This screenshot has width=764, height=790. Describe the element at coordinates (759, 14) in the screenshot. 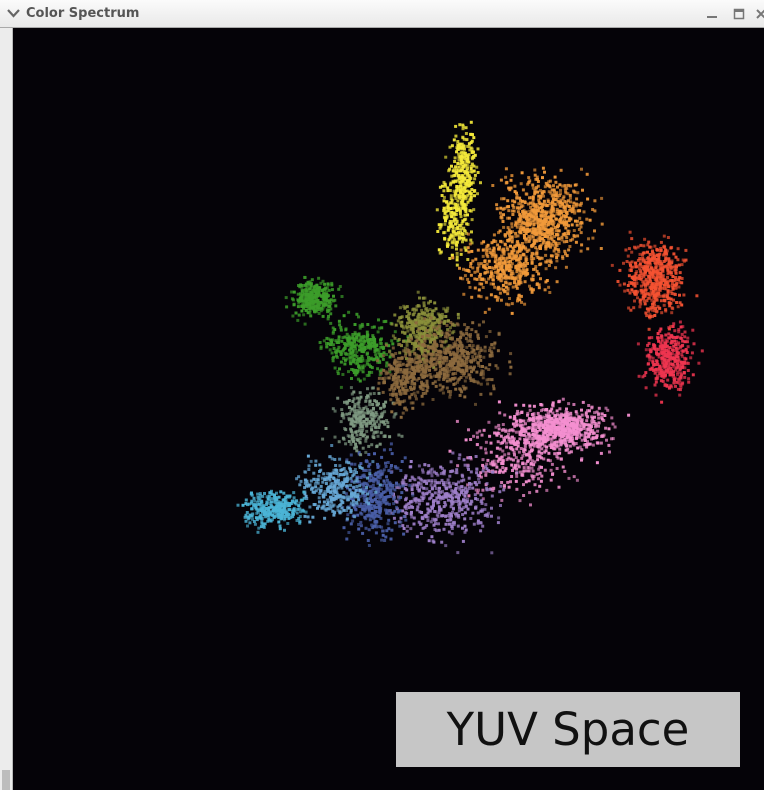

I see `close-icon` at that location.